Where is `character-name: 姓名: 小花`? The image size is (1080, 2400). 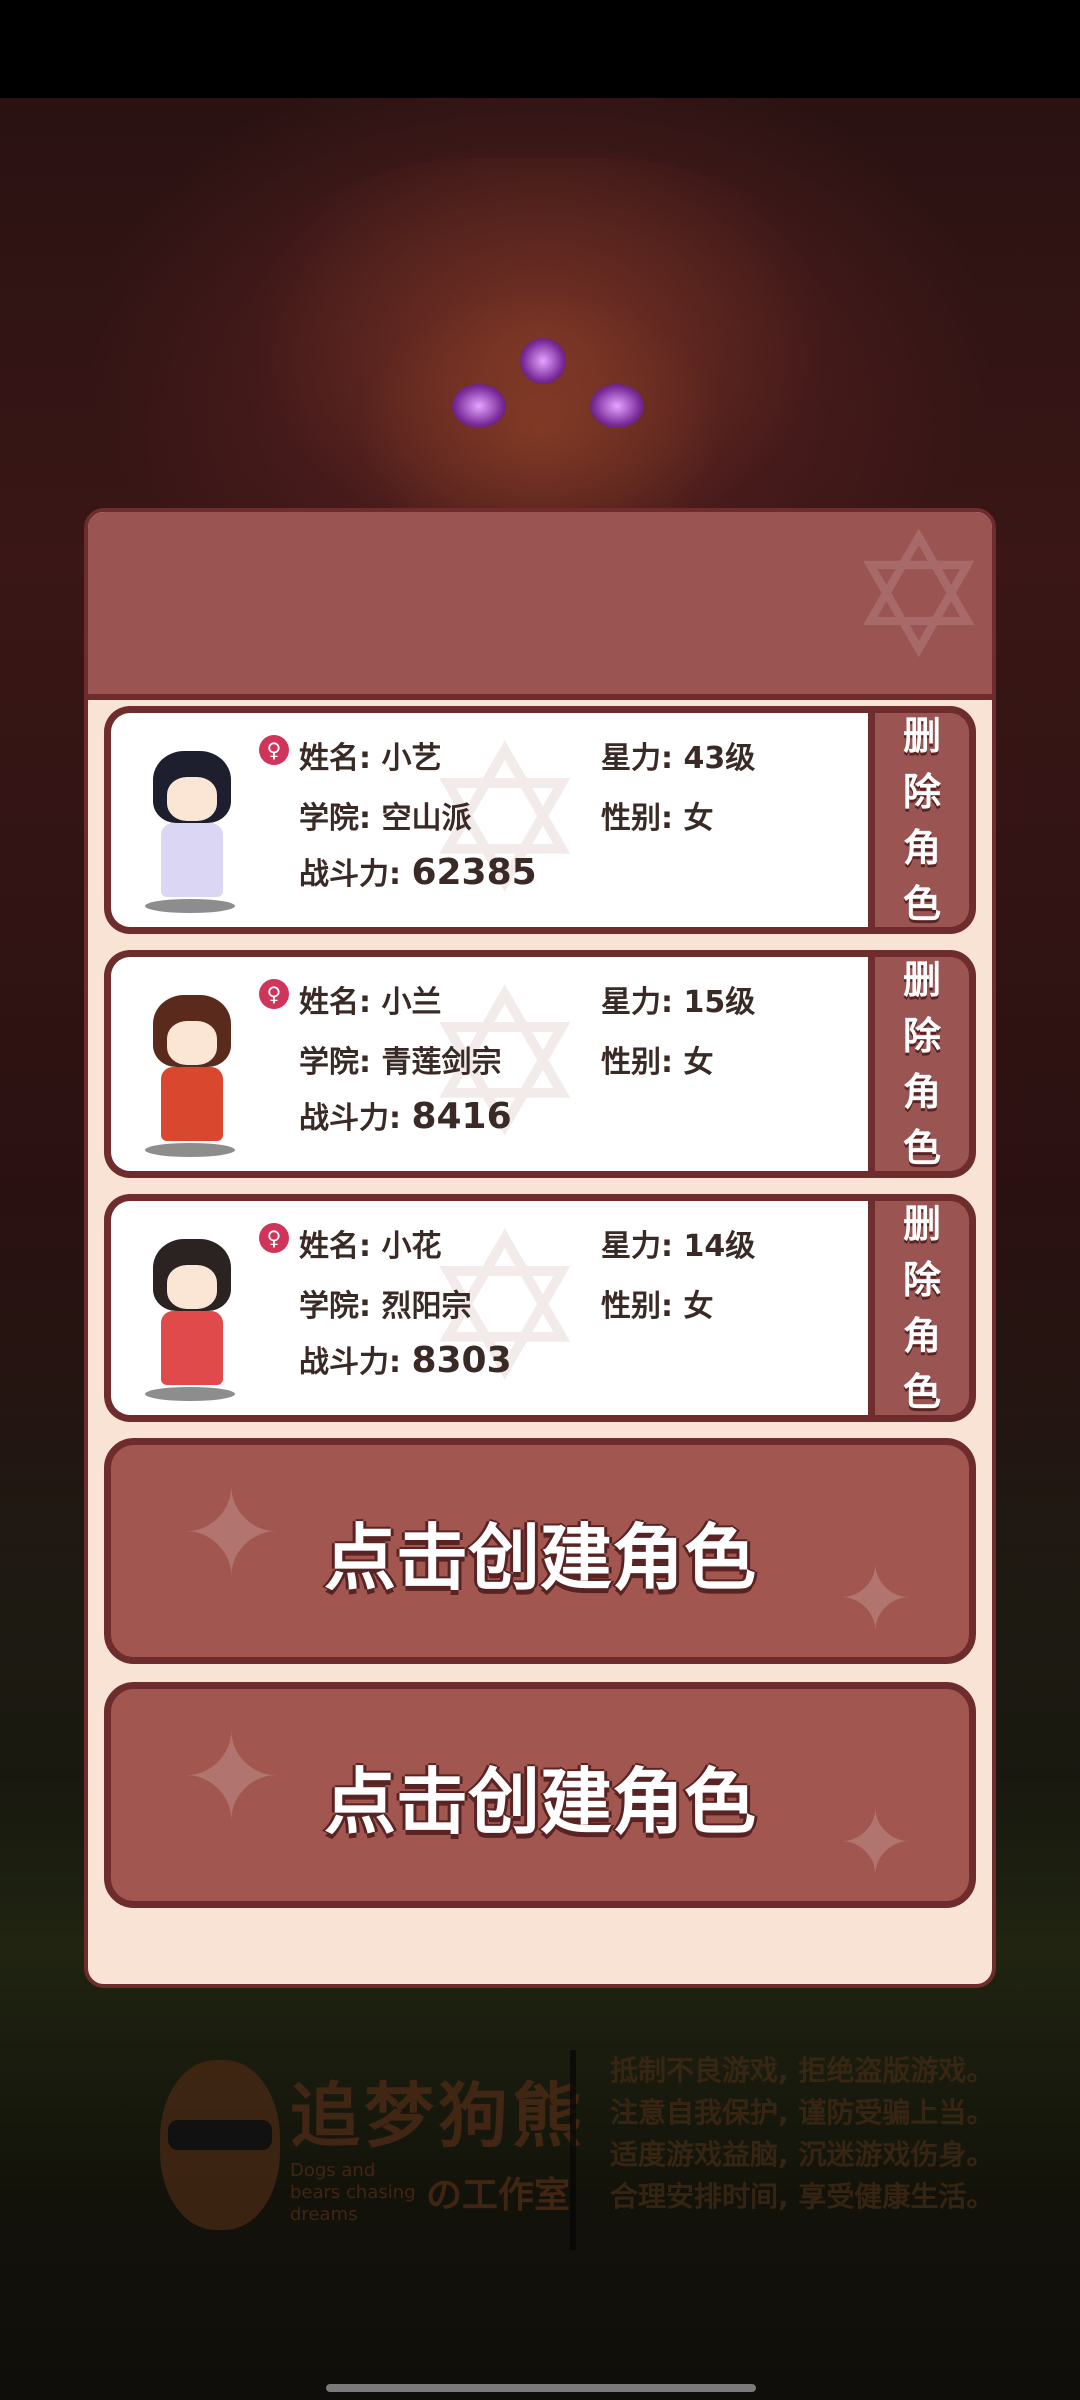
character-name: 姓名: 小花 is located at coordinates (370, 1246).